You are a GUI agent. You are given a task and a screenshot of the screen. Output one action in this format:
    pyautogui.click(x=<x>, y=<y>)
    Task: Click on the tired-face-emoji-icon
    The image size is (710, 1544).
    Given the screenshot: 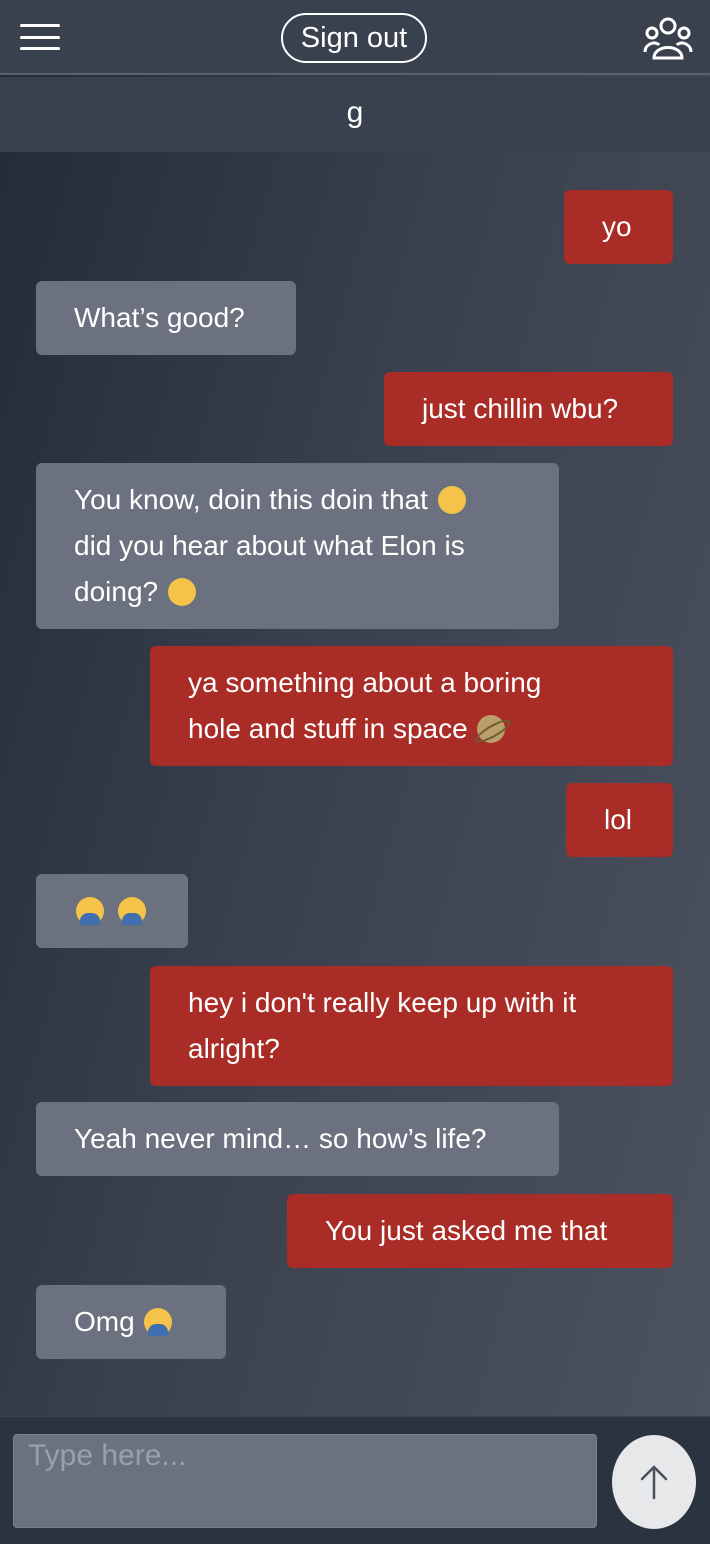 What is the action you would take?
    pyautogui.click(x=451, y=500)
    